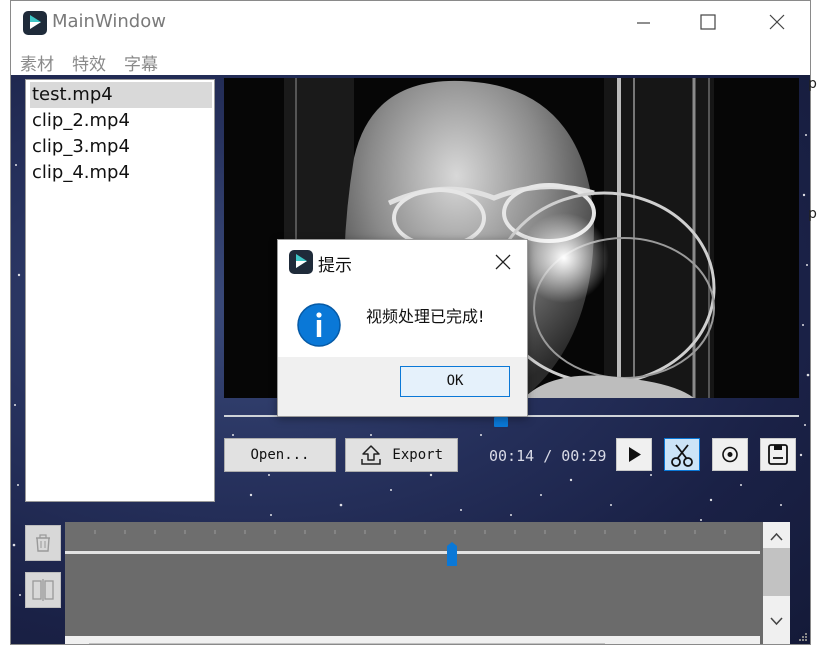 The width and height of the screenshot is (822, 656). I want to click on dialog-title: 提示, so click(335, 266).